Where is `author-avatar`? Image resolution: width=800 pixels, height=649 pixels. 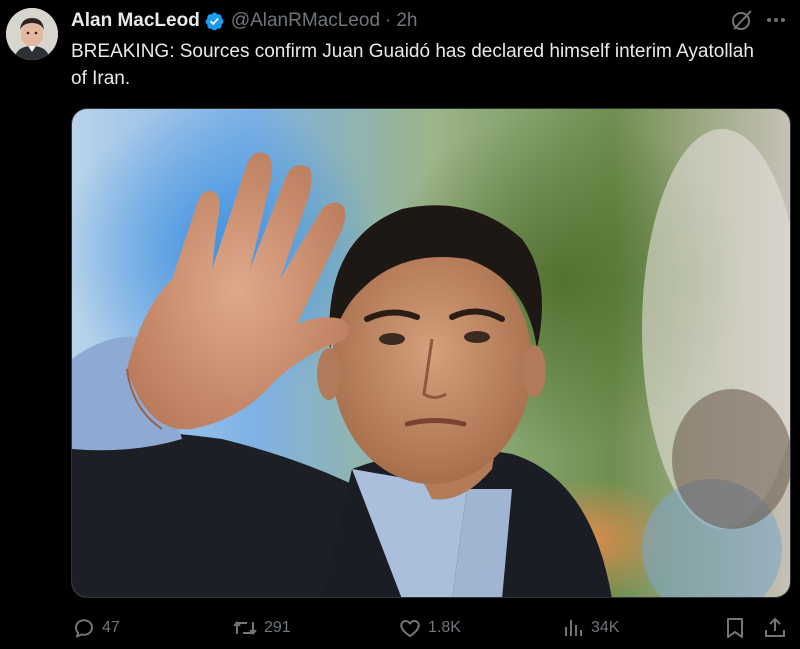
author-avatar is located at coordinates (32, 34).